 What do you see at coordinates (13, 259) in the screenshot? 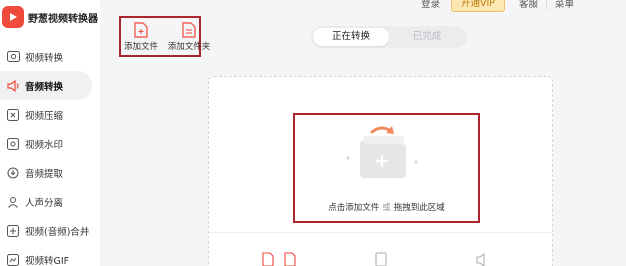
I see `gif-icon` at bounding box center [13, 259].